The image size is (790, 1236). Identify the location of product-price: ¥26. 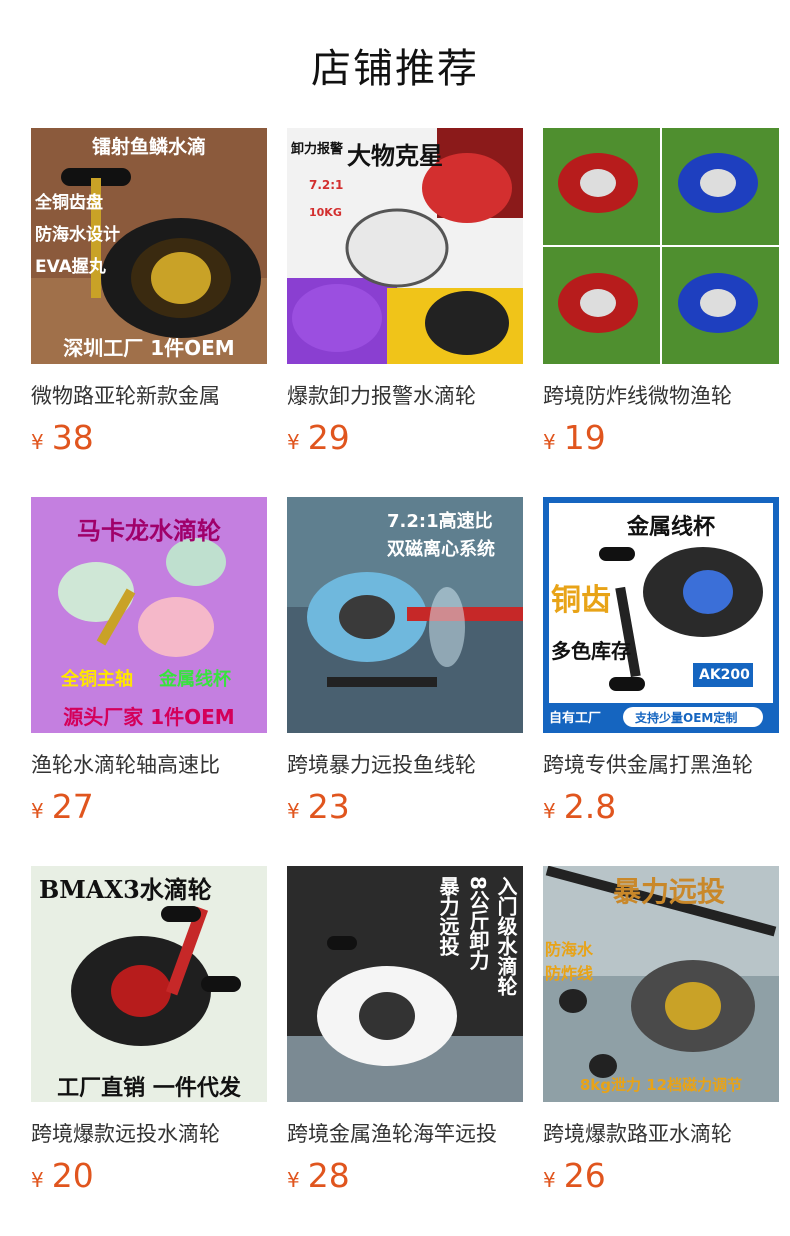
(661, 1176).